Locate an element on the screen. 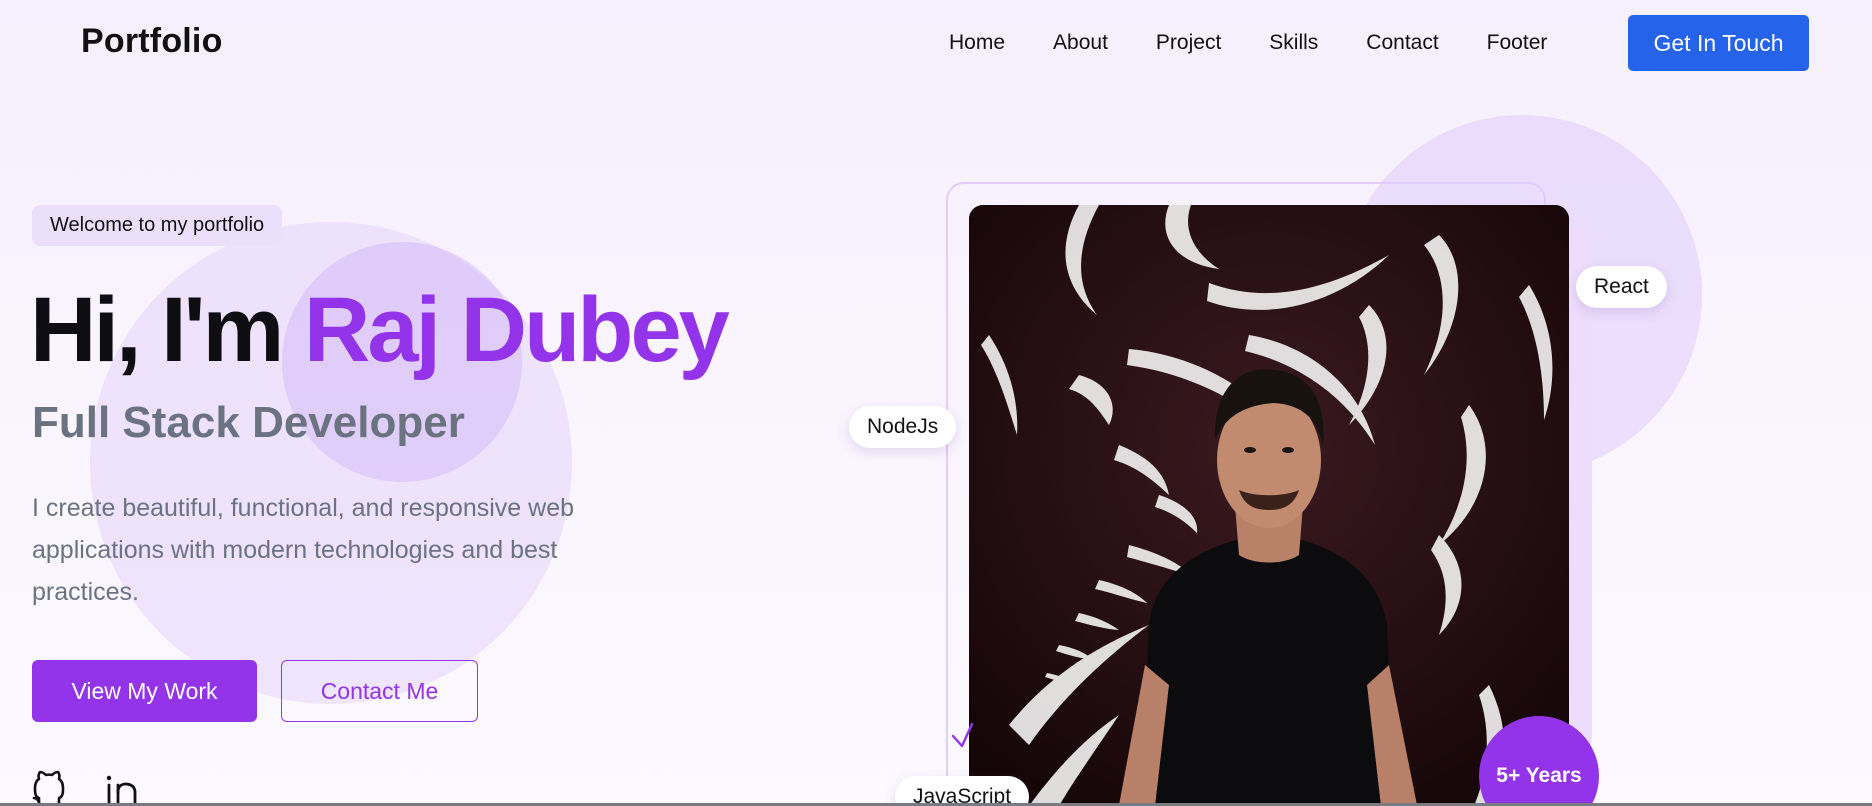 This screenshot has height=806, width=1872. hero-title: Hi, I'm Raj Dubey is located at coordinates (380, 330).